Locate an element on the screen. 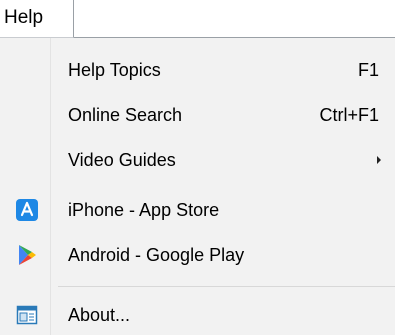  menu-item-label: Video Guides is located at coordinates (122, 160).